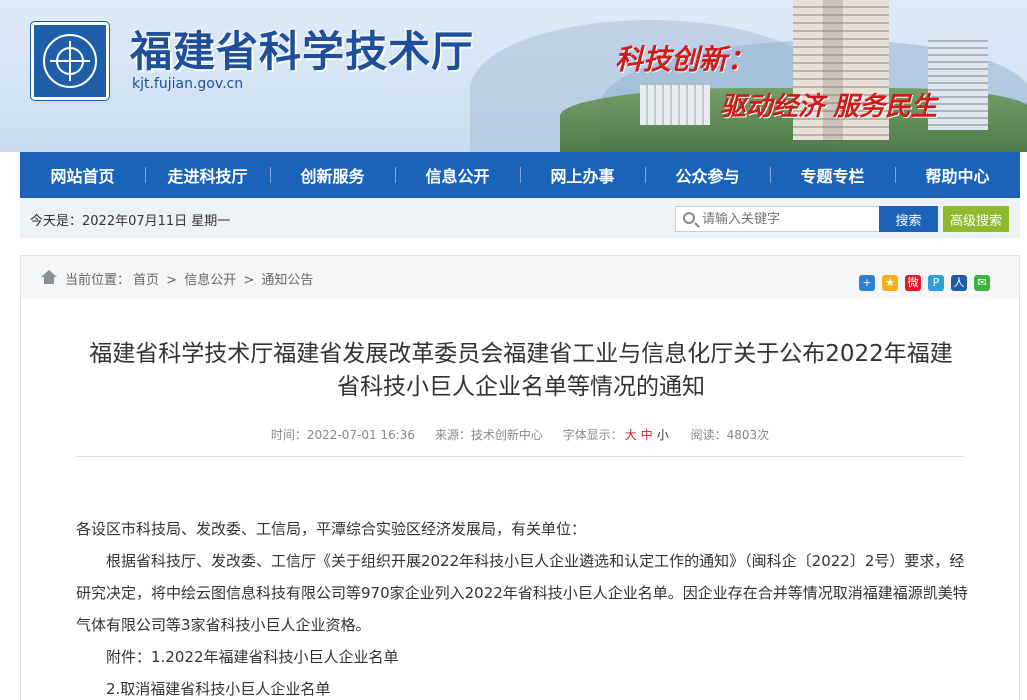 The image size is (1027, 700). Describe the element at coordinates (663, 435) in the screenshot. I see `font-size-small-button: 小` at that location.